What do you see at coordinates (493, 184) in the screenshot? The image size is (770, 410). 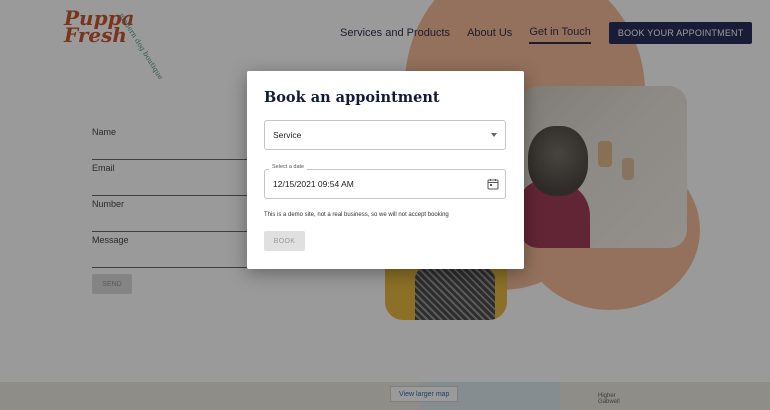 I see `calendar-icon` at bounding box center [493, 184].